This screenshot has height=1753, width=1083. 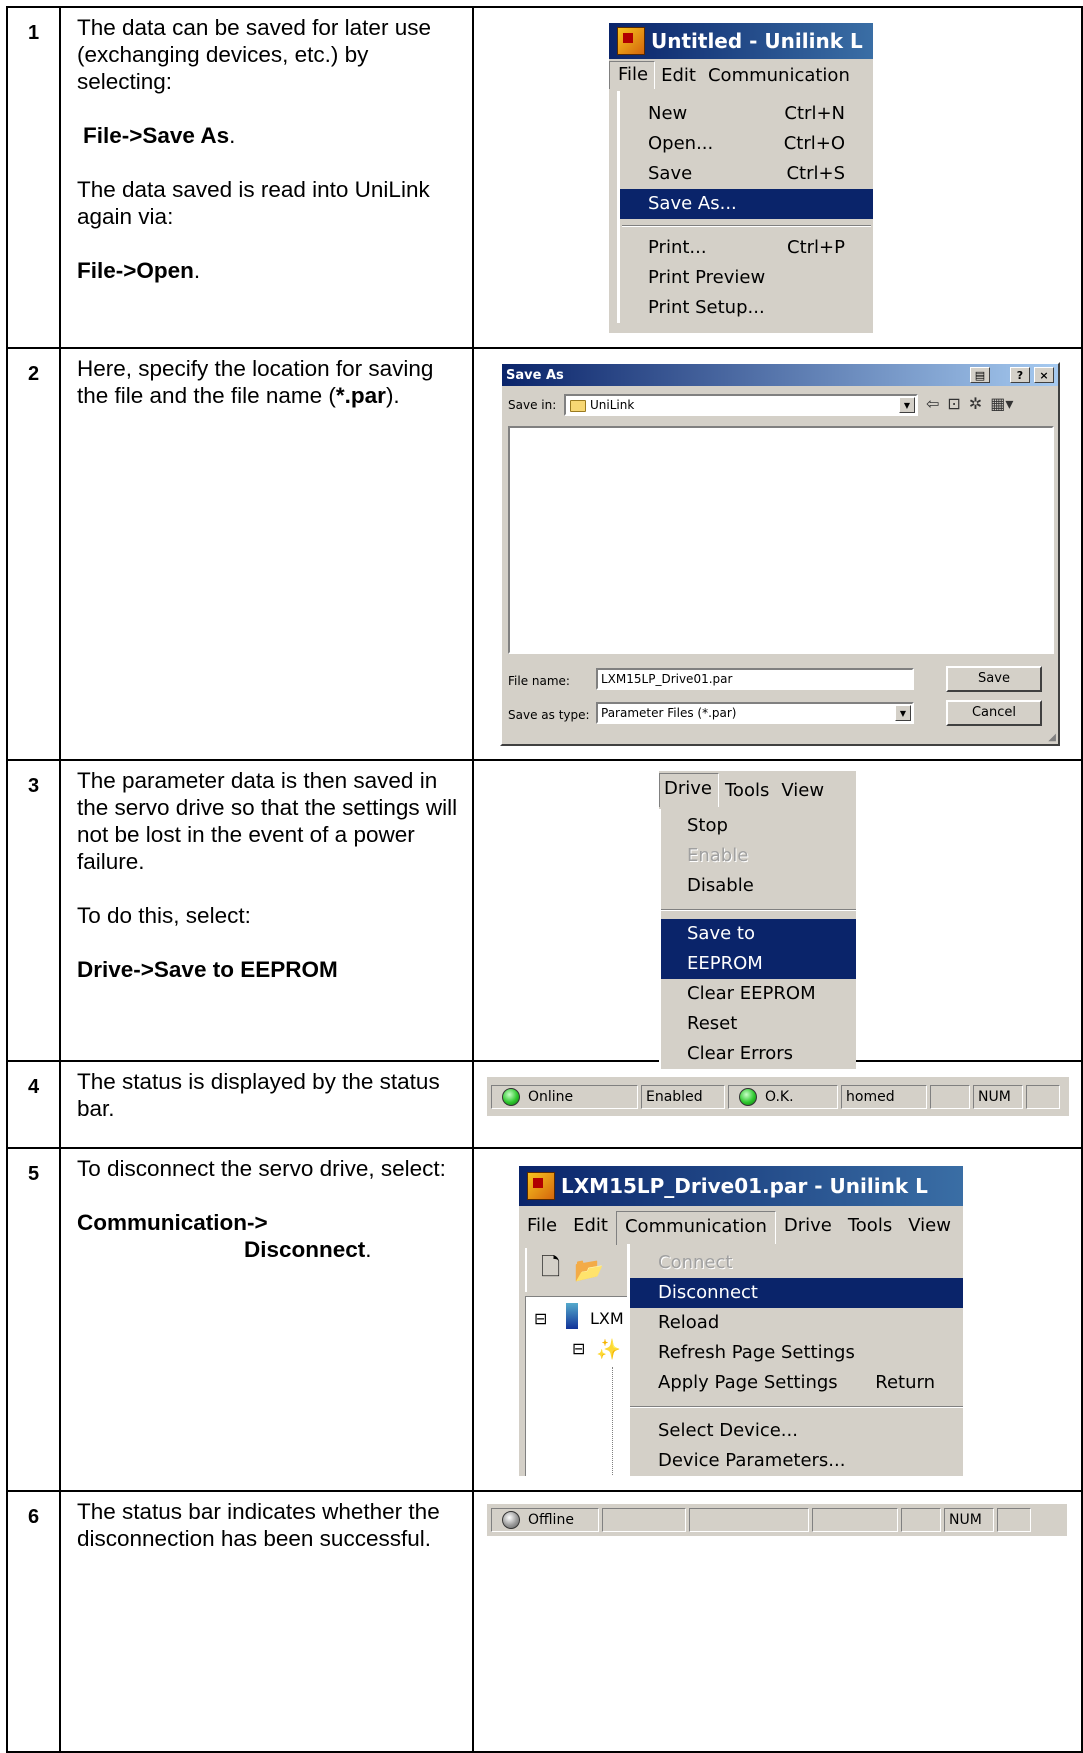 What do you see at coordinates (1052, 737) in the screenshot?
I see `resize-grip-icon: ◢` at bounding box center [1052, 737].